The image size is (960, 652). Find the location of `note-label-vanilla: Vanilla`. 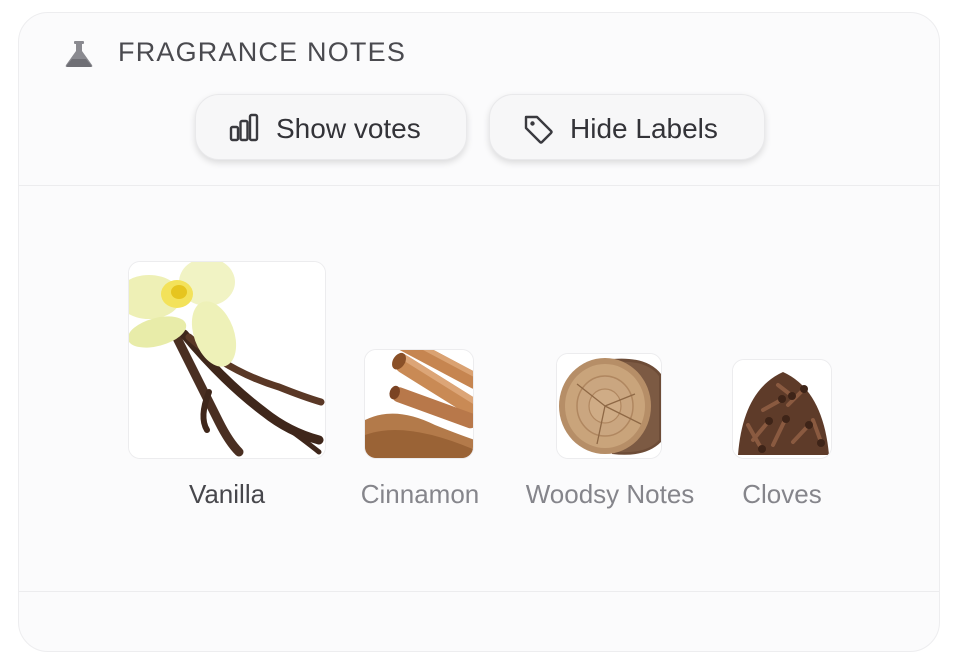

note-label-vanilla: Vanilla is located at coordinates (227, 494).